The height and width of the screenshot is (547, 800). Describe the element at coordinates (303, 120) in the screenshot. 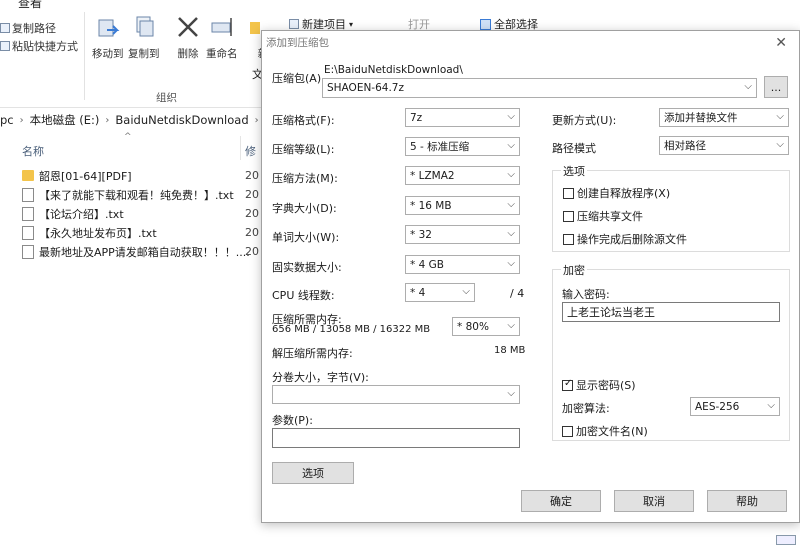

I see `format-label: 压缩格式(F):` at that location.